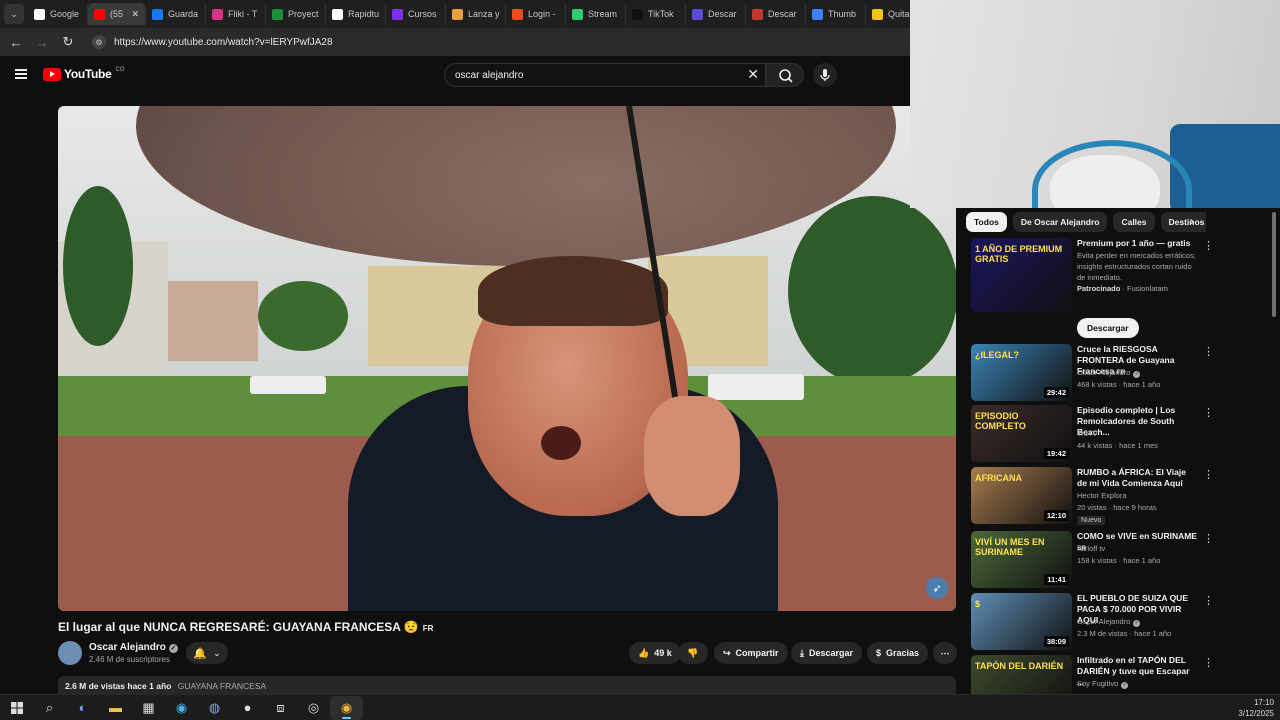 The width and height of the screenshot is (1280, 720). What do you see at coordinates (14, 14) in the screenshot?
I see `tab-search-button: ⌄` at bounding box center [14, 14].